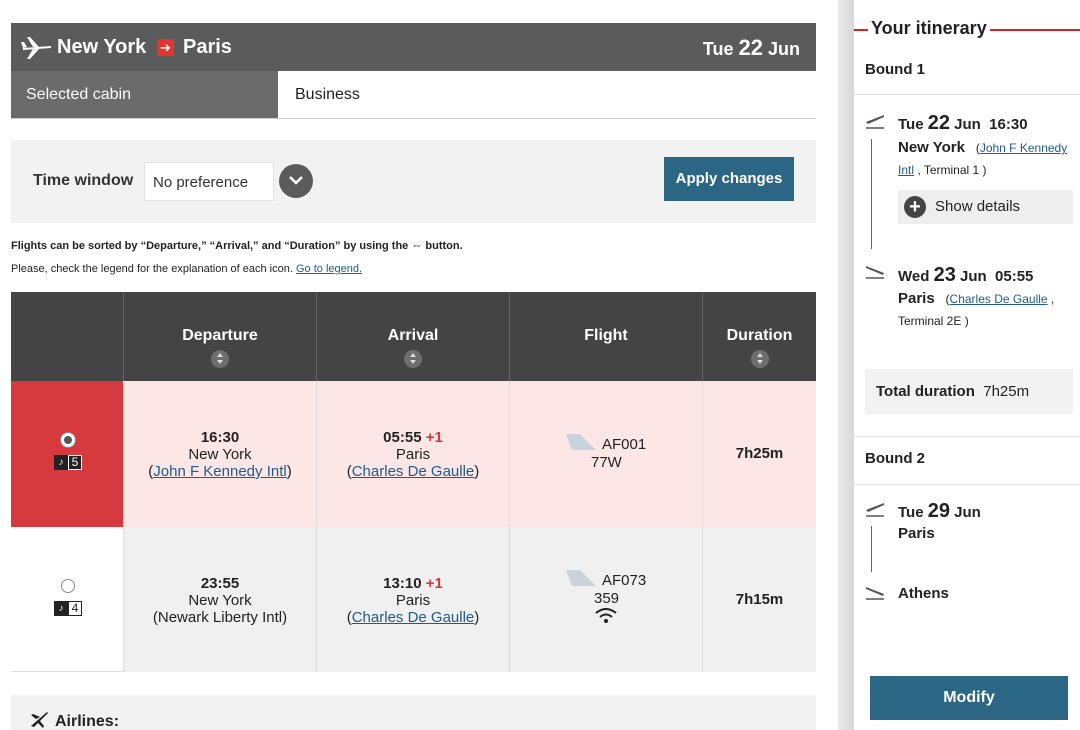  What do you see at coordinates (969, 698) in the screenshot?
I see `modify-button: Modify` at bounding box center [969, 698].